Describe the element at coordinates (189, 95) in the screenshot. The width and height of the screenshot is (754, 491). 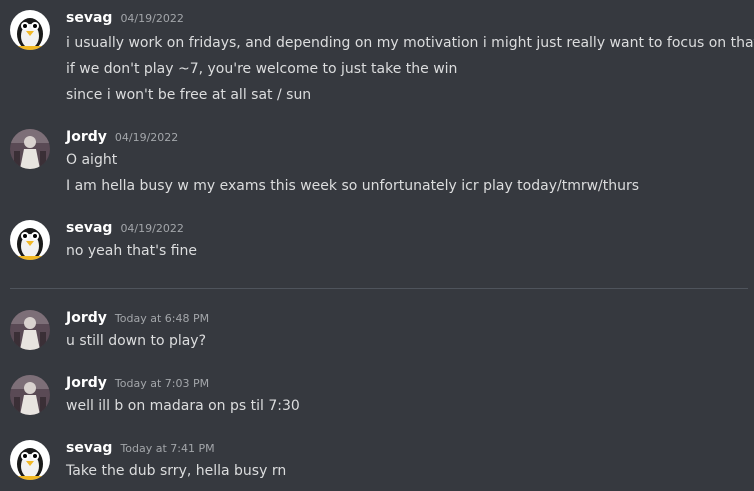
I see `message-text: since i won't be free at all sat / sun` at that location.